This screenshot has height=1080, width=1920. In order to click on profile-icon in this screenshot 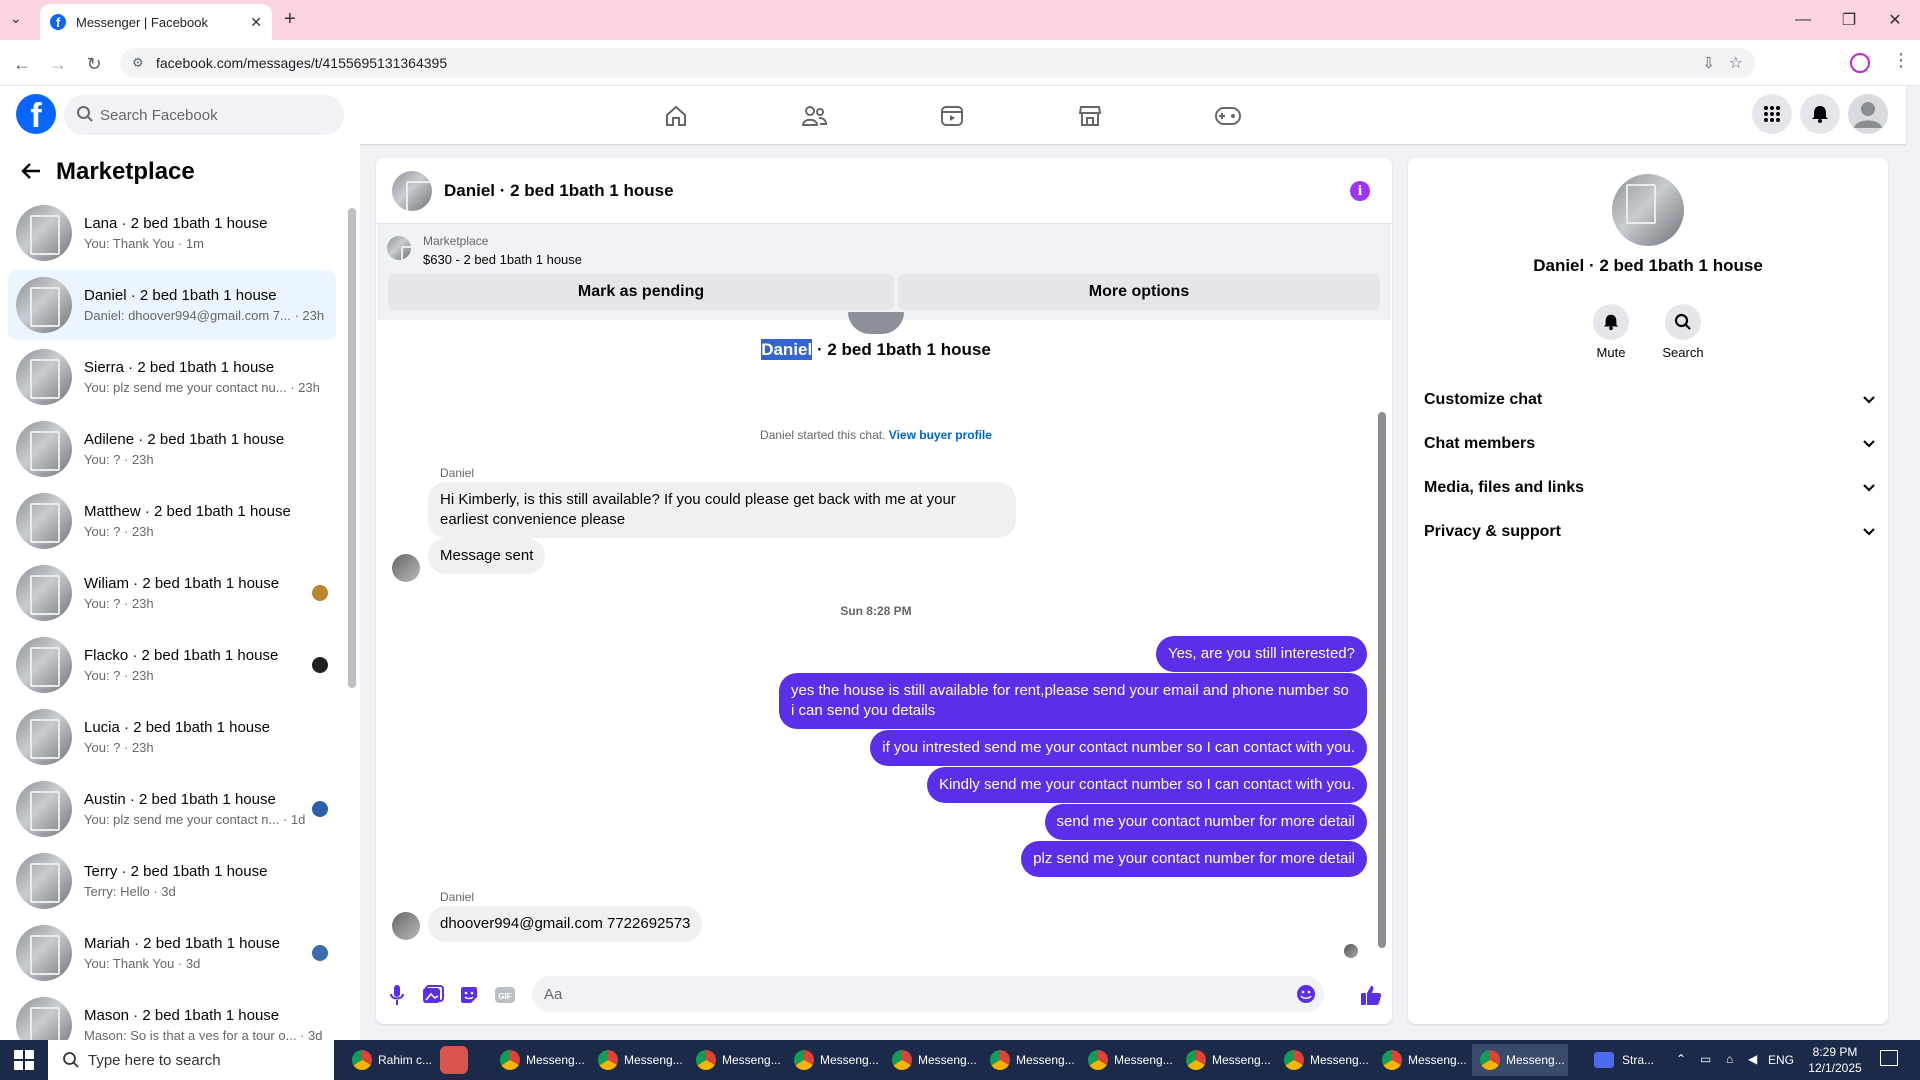, I will do `click(1860, 63)`.